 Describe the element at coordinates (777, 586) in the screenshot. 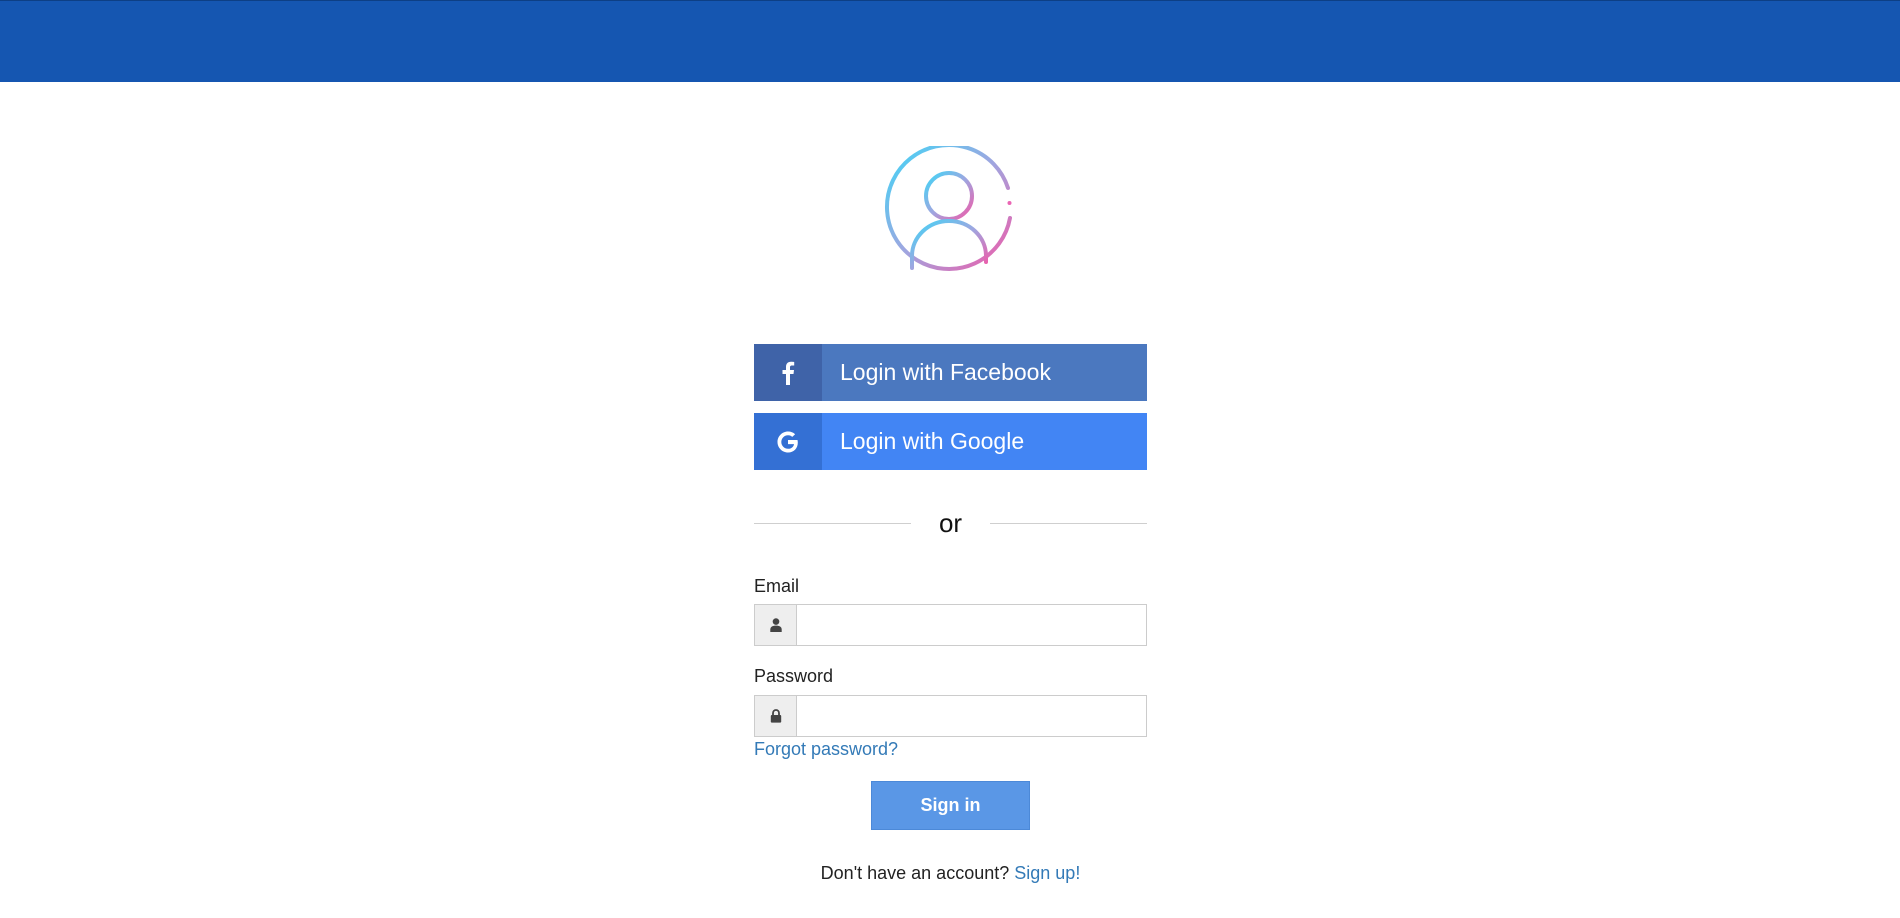

I see `email-label: Email` at that location.